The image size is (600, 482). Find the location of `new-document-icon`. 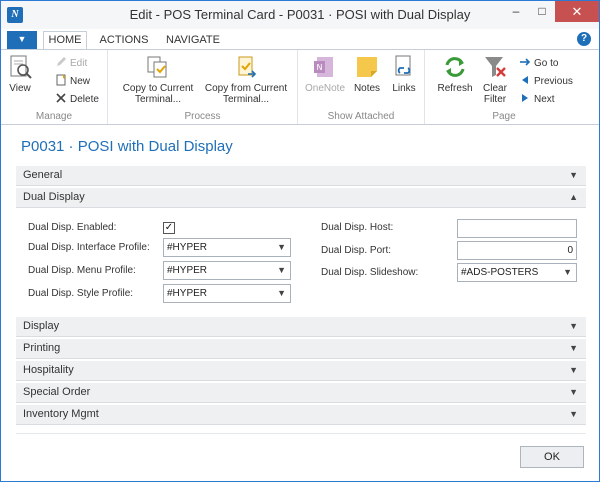

new-document-icon is located at coordinates (61, 80).